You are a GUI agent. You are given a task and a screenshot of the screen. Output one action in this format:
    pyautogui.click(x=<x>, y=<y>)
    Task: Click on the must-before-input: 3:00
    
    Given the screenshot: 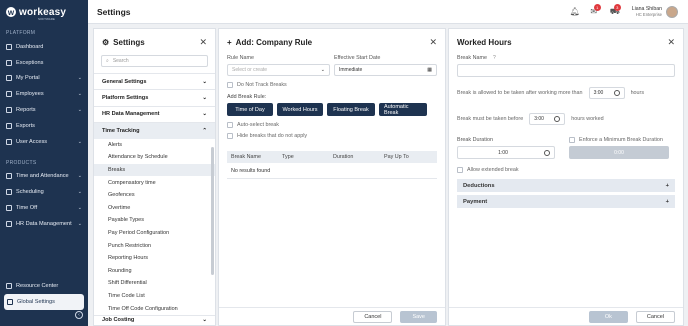 What is the action you would take?
    pyautogui.click(x=547, y=119)
    